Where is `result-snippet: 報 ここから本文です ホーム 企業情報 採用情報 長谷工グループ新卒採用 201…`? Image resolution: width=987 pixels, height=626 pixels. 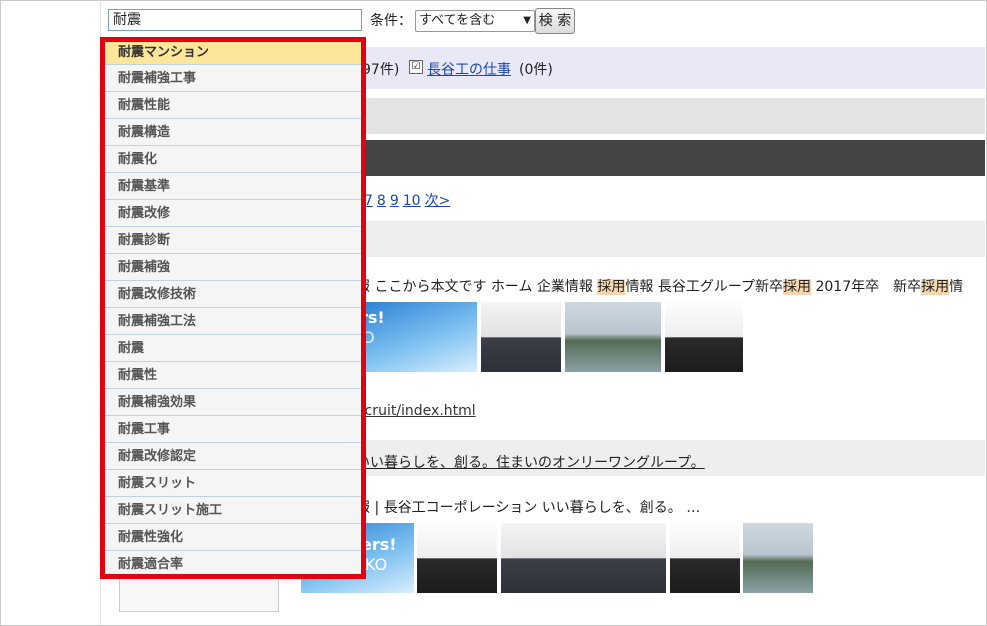 result-snippet: 報 ここから本文です ホーム 企業情報 採用情報 長谷工グループ新卒採用 201… is located at coordinates (660, 287).